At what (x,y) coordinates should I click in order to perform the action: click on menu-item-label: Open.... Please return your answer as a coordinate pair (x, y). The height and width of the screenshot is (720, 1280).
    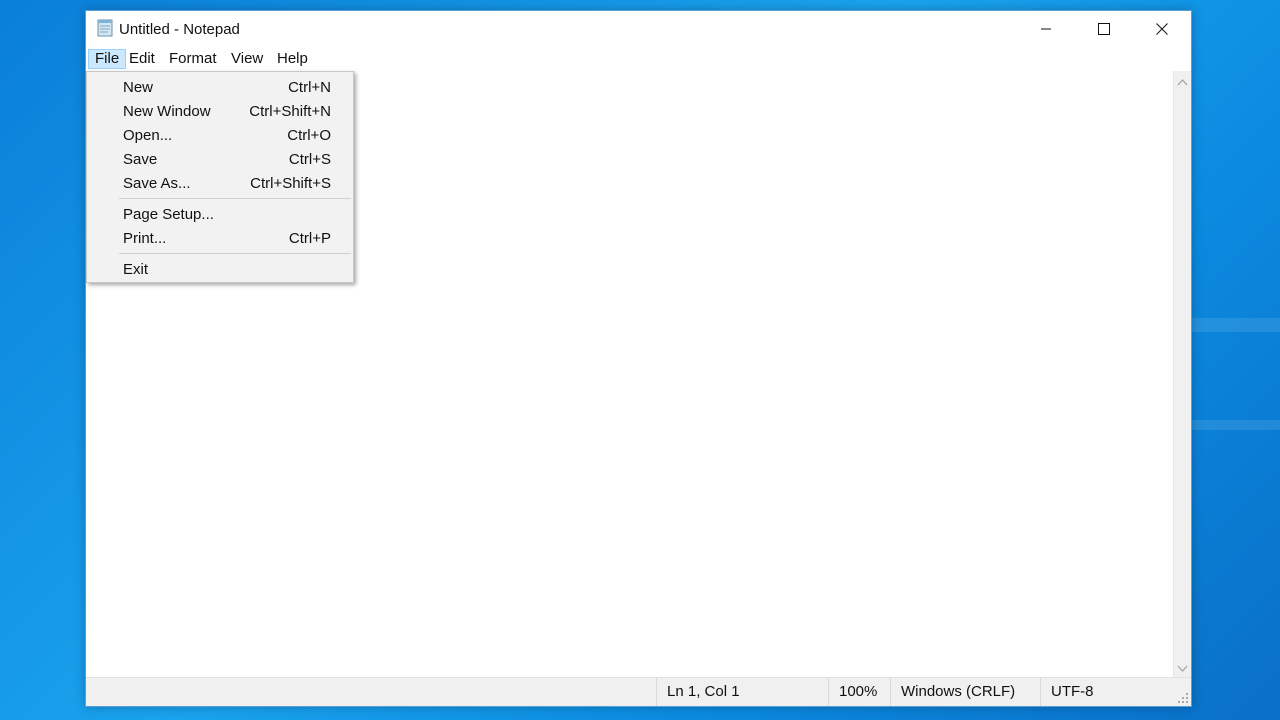
    Looking at the image, I should click on (148, 135).